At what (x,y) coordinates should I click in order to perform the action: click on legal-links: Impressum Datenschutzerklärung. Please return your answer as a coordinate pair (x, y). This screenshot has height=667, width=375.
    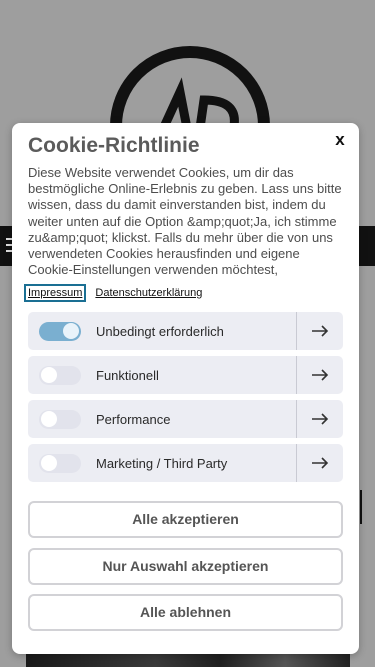
    Looking at the image, I should click on (113, 293).